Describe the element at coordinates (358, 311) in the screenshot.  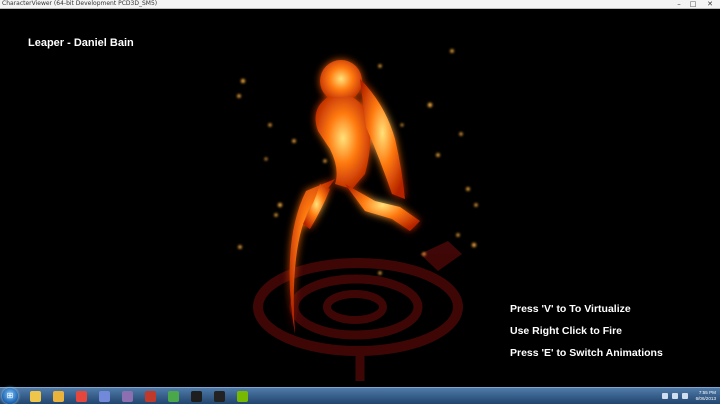
I see `ground-emblem` at that location.